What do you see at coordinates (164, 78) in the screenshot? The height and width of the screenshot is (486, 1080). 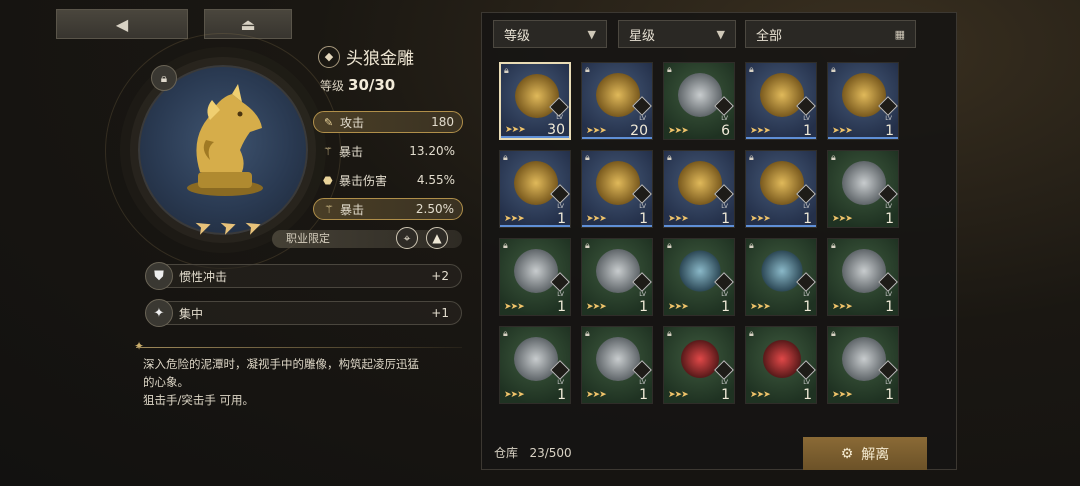 I see `lock-toggle-button: 🔒︎` at bounding box center [164, 78].